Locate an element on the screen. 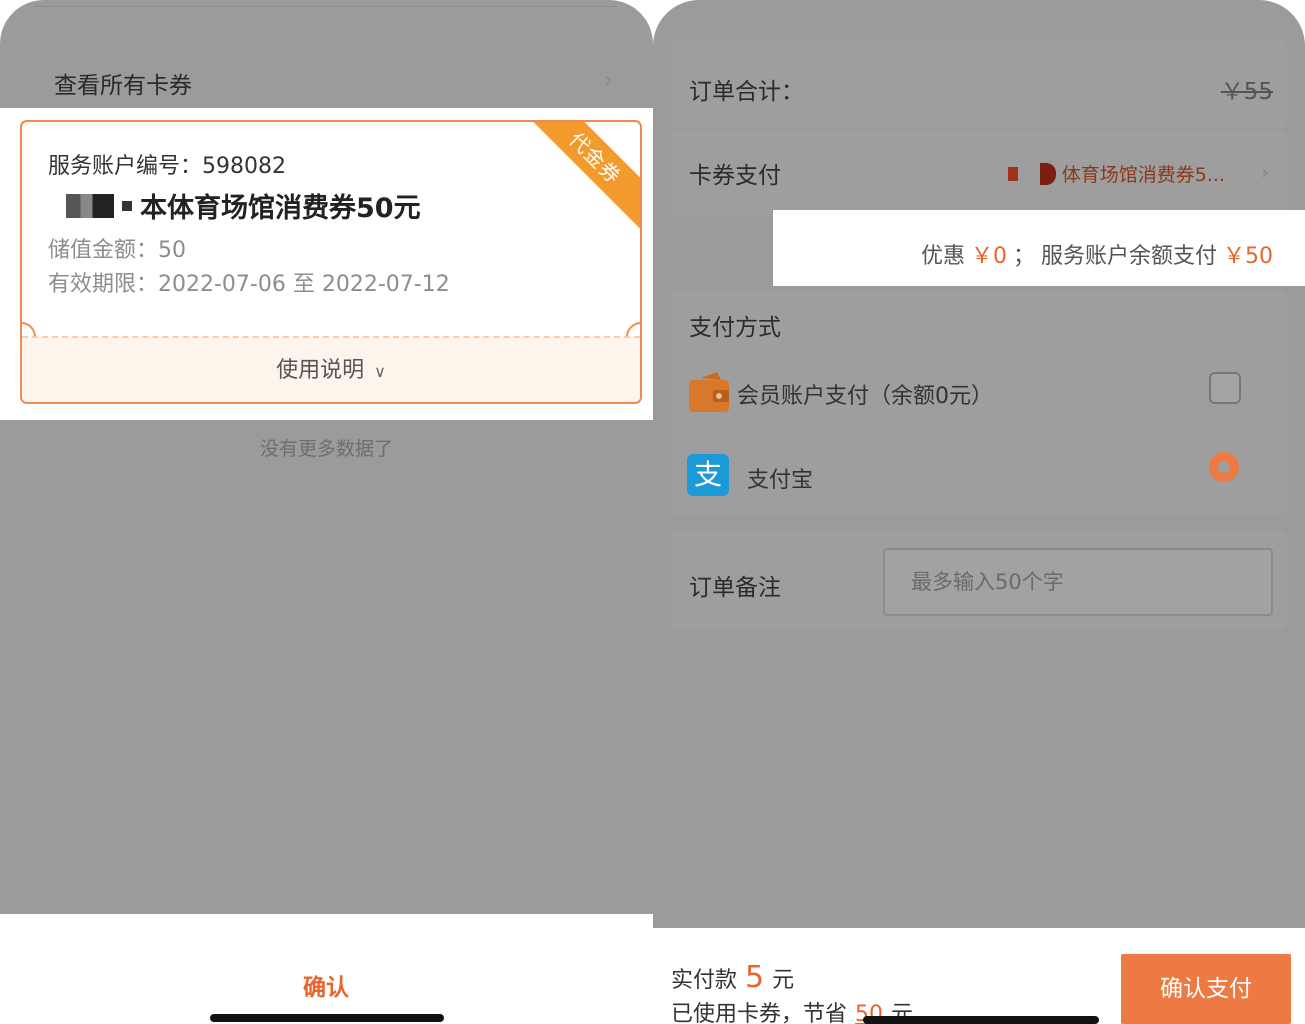 This screenshot has height=1024, width=1305. balance-pay-value: ￥50 is located at coordinates (1248, 256).